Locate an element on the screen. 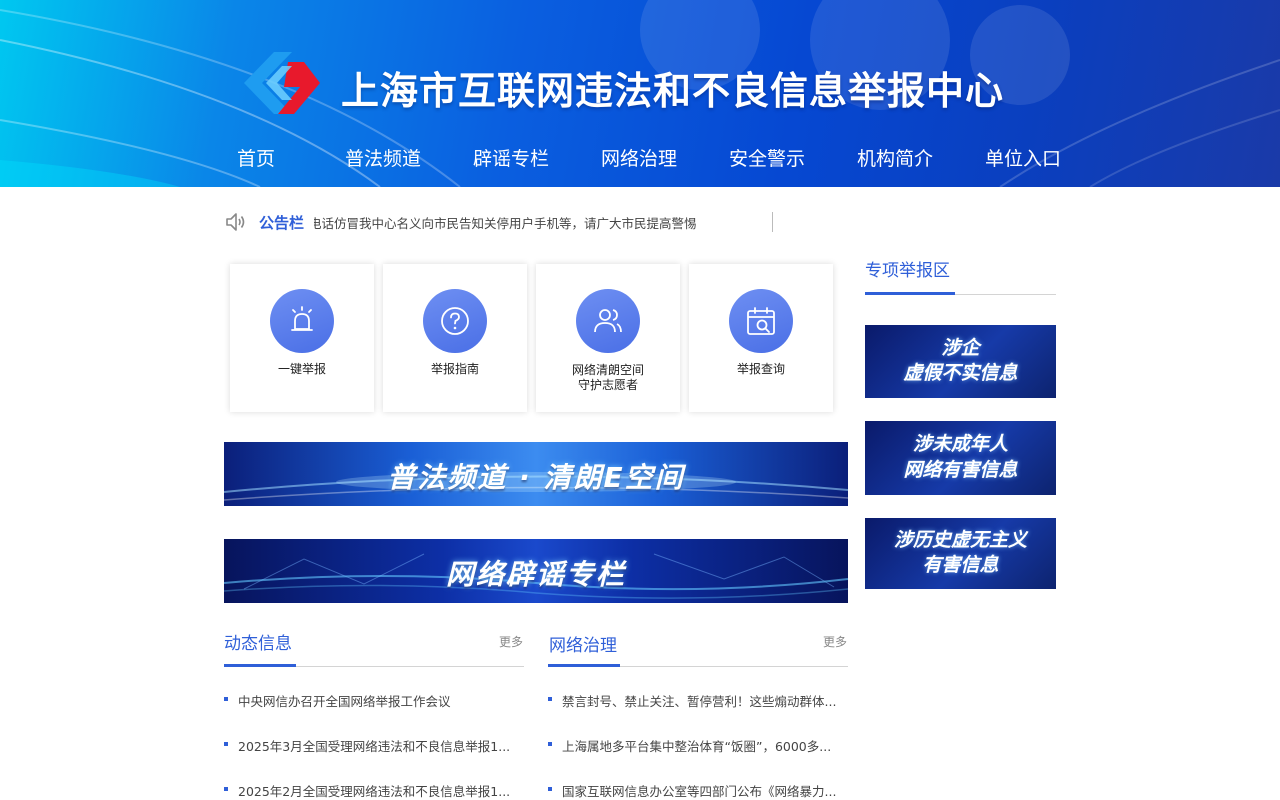 The image size is (1280, 800). nav-home: 首页 is located at coordinates (256, 157).